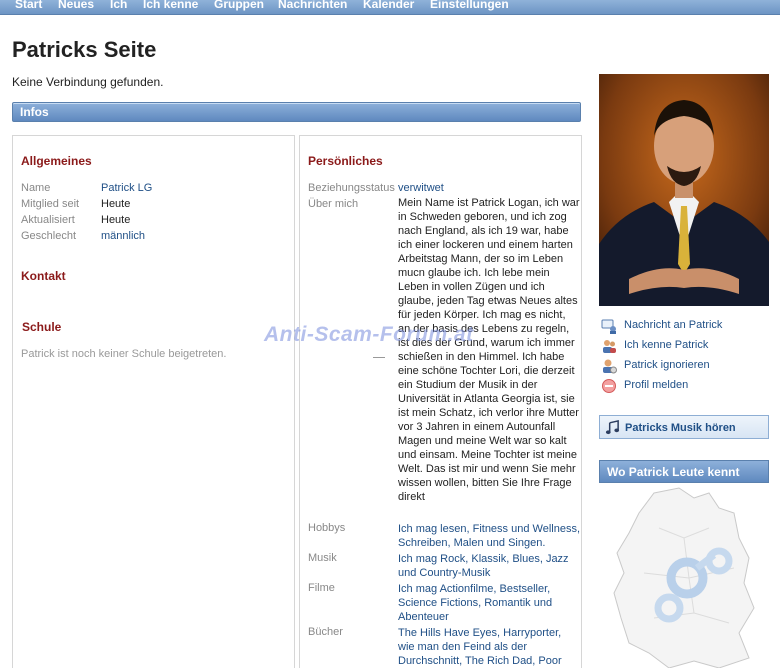  What do you see at coordinates (667, 365) in the screenshot?
I see `ignore-user-label: Patrick ignorieren` at bounding box center [667, 365].